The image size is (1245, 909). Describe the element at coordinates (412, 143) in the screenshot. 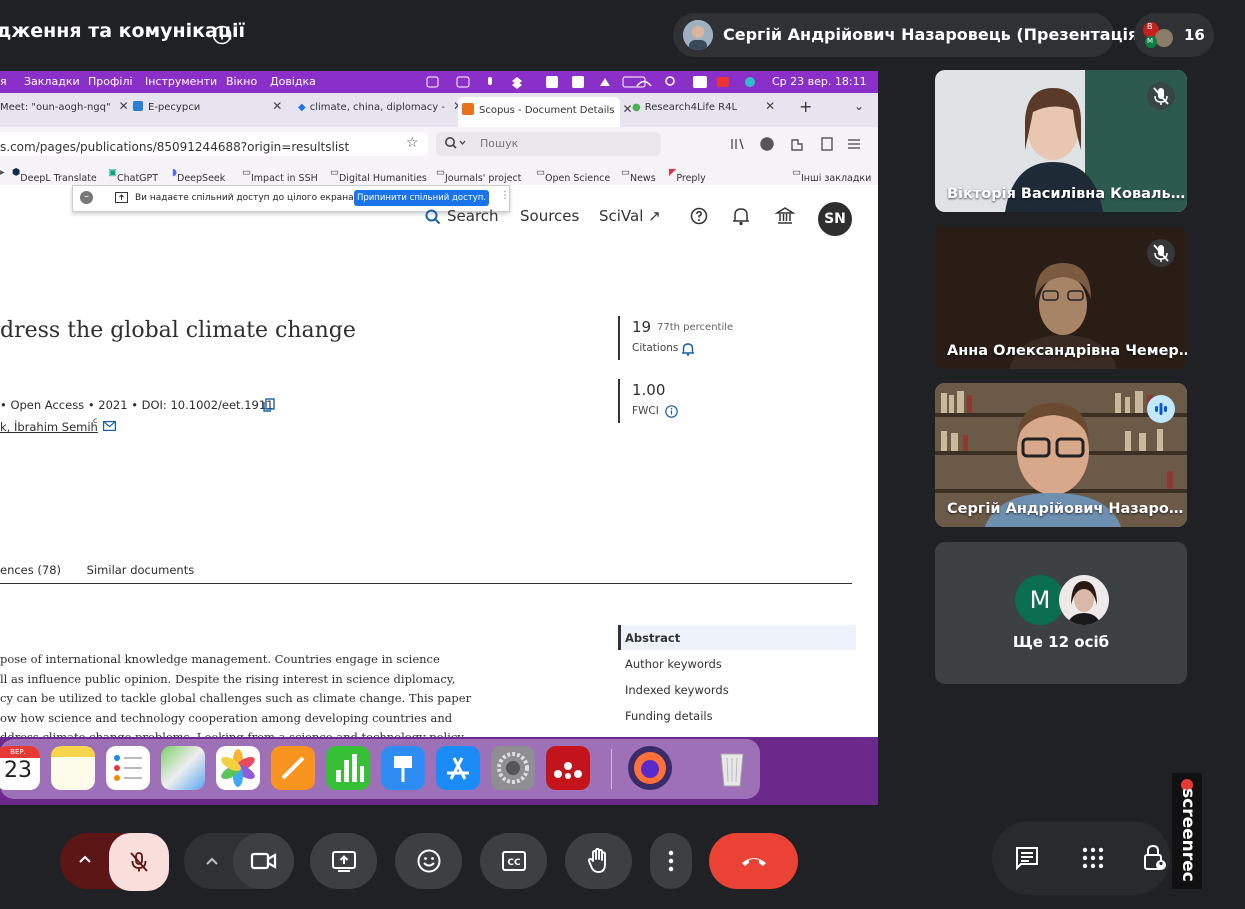

I see `bookmark-star-icon: ☆` at that location.